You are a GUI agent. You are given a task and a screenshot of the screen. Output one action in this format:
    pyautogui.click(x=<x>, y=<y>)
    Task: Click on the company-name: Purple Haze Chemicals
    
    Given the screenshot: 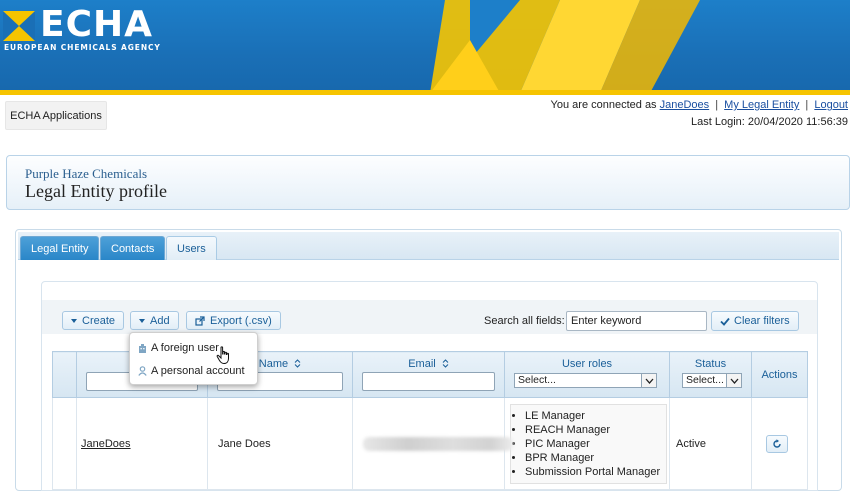 What is the action you would take?
    pyautogui.click(x=86, y=173)
    